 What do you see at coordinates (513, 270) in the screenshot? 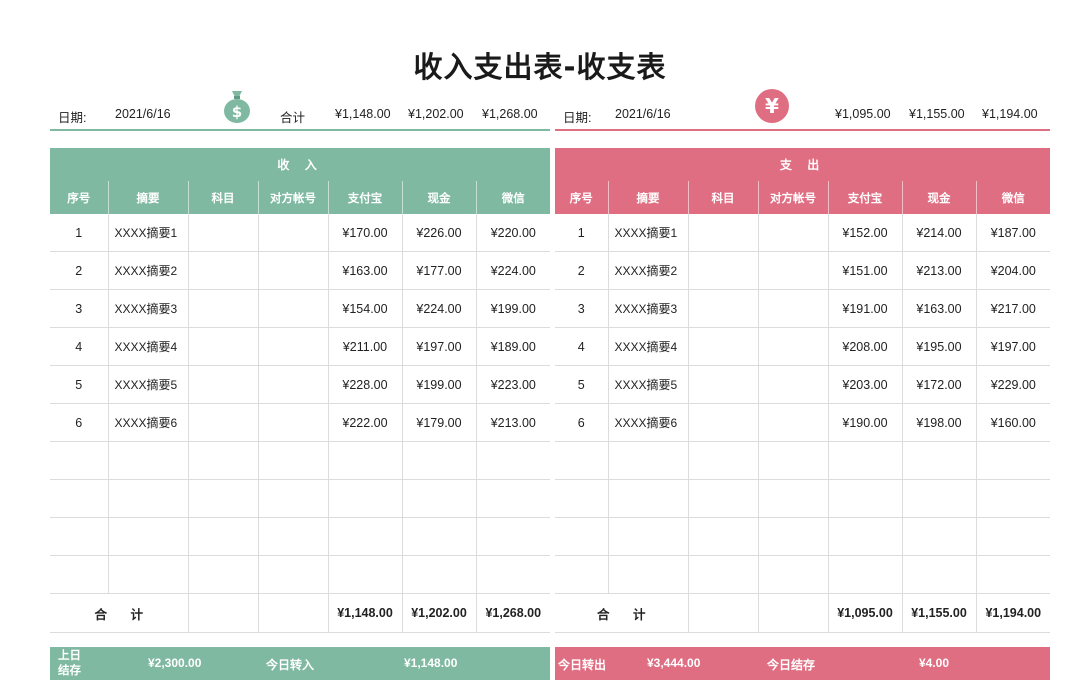
I see `income-cell-wechat: ¥224.00` at bounding box center [513, 270].